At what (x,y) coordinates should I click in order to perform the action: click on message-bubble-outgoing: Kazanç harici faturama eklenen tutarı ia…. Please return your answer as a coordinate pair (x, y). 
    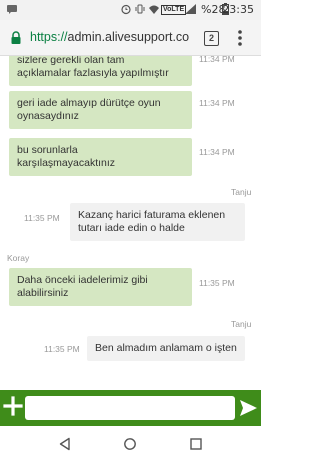
    Looking at the image, I should click on (157, 222).